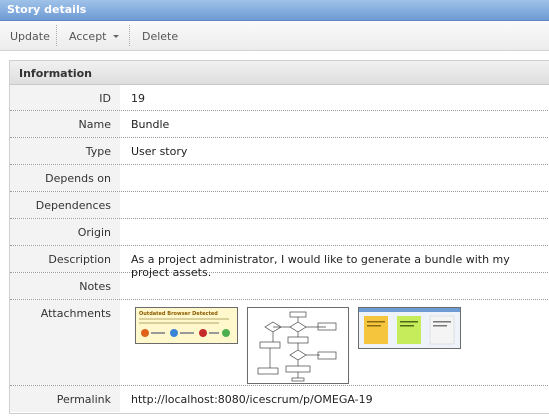  Describe the element at coordinates (79, 259) in the screenshot. I see `field-label: Description` at that location.